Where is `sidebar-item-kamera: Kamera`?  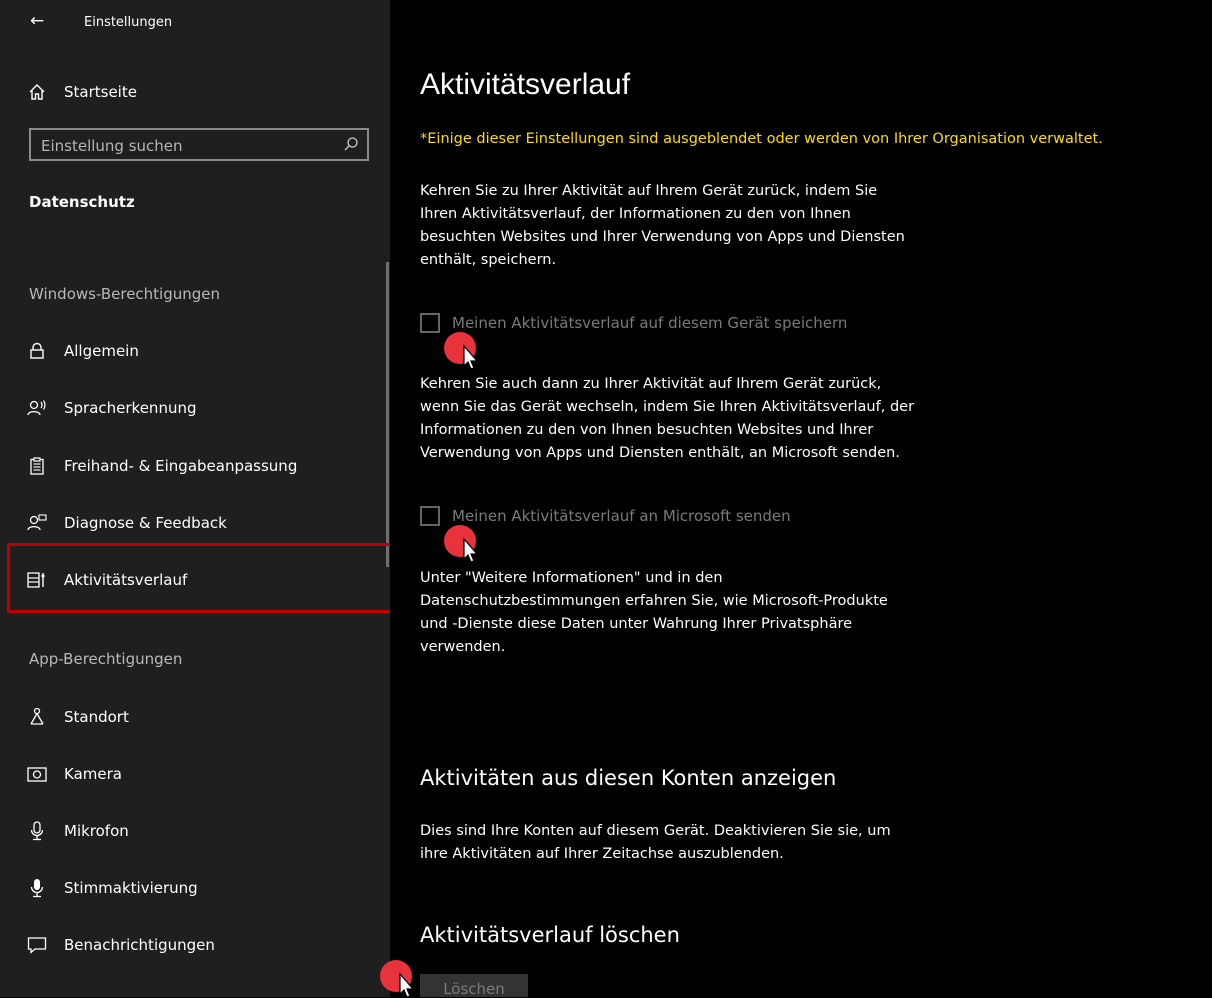 sidebar-item-kamera: Kamera is located at coordinates (195, 774).